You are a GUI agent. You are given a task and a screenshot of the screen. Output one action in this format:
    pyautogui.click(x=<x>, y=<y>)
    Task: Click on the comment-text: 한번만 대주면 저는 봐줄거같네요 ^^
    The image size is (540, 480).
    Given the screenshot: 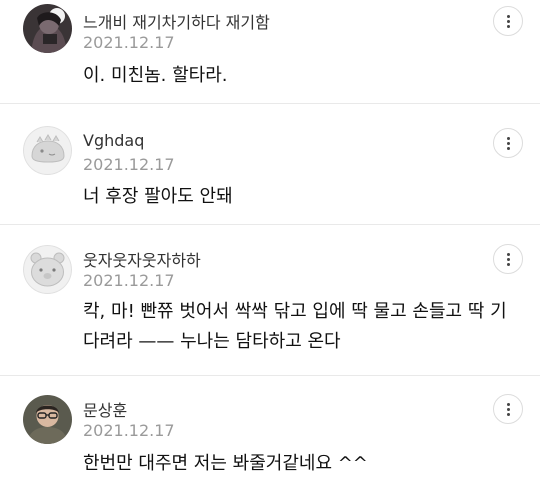 What is the action you would take?
    pyautogui.click(x=225, y=463)
    